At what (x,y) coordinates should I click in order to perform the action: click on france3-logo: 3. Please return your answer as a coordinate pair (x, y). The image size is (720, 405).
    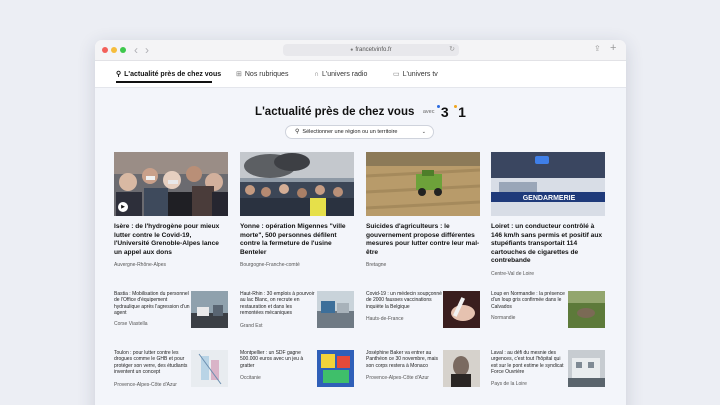
    Looking at the image, I should click on (442, 112).